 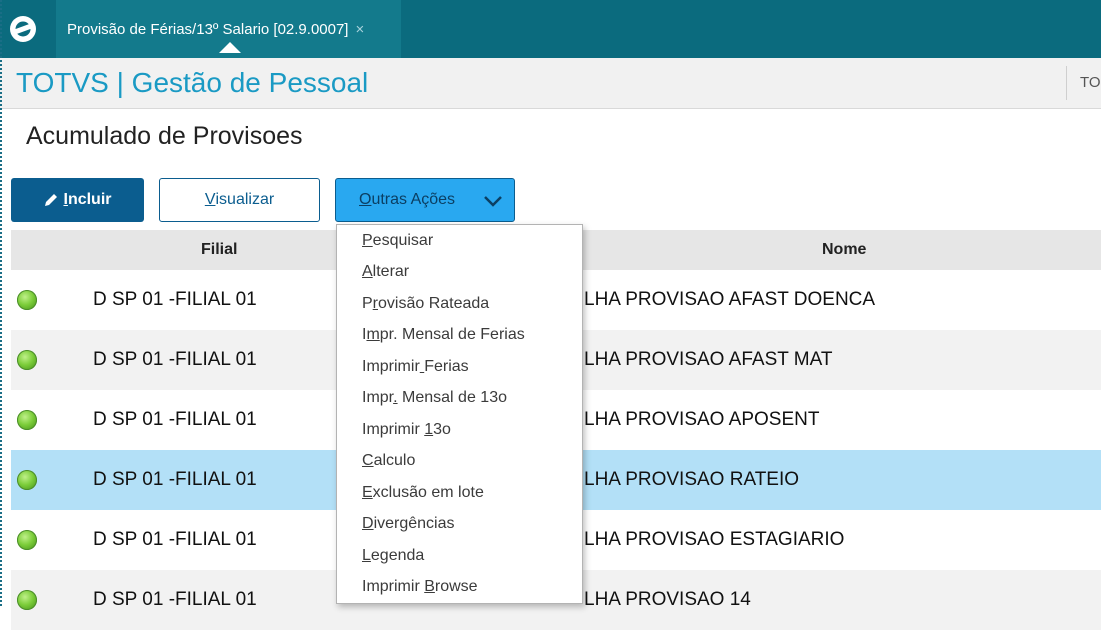 What do you see at coordinates (692, 479) in the screenshot?
I see `cell-nome: LHA PROVISAO RATEIO` at bounding box center [692, 479].